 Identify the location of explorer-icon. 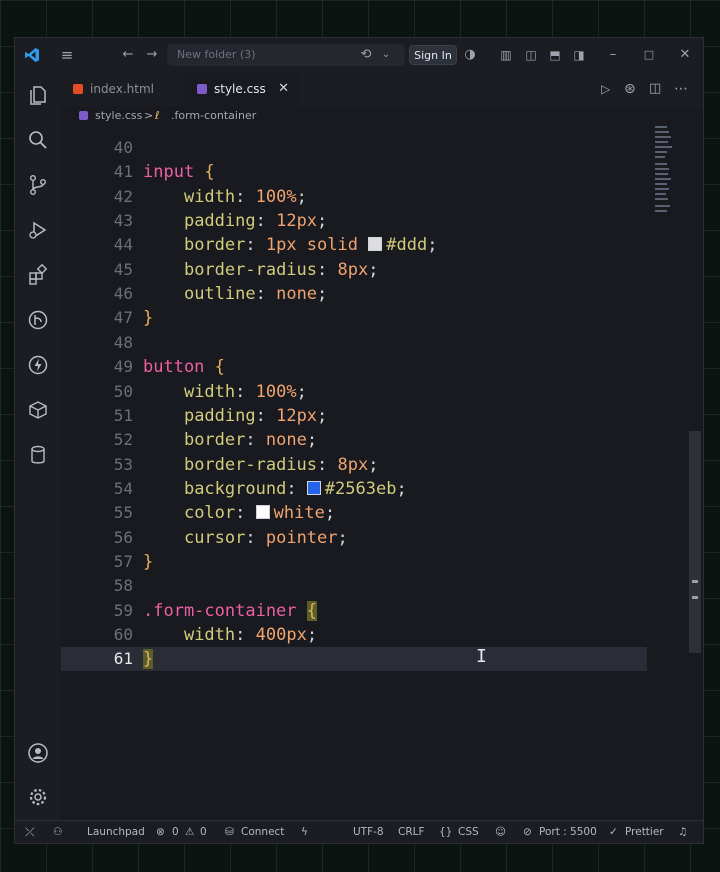
(38, 95).